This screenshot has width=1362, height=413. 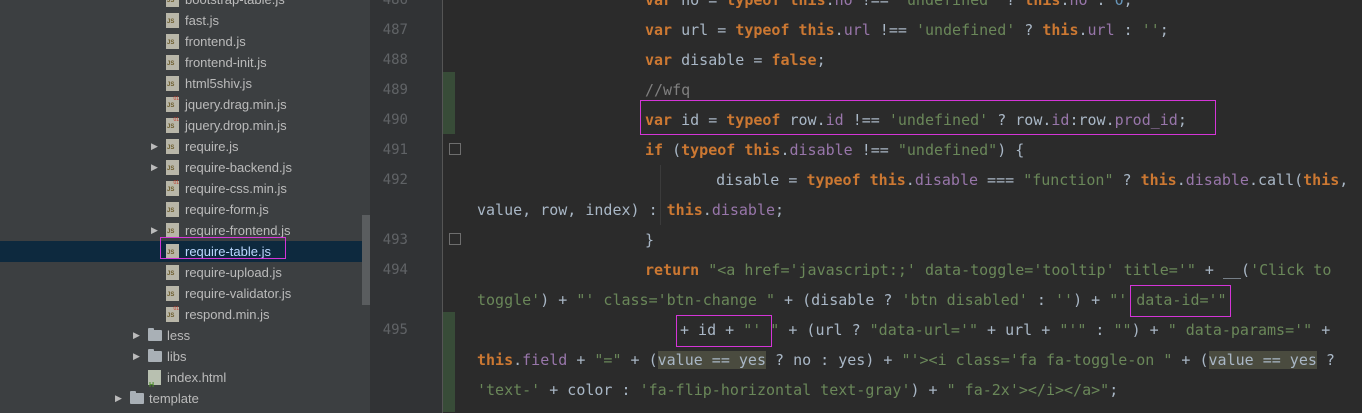 I want to click on code-line: var disable = false;, so click(x=735, y=60).